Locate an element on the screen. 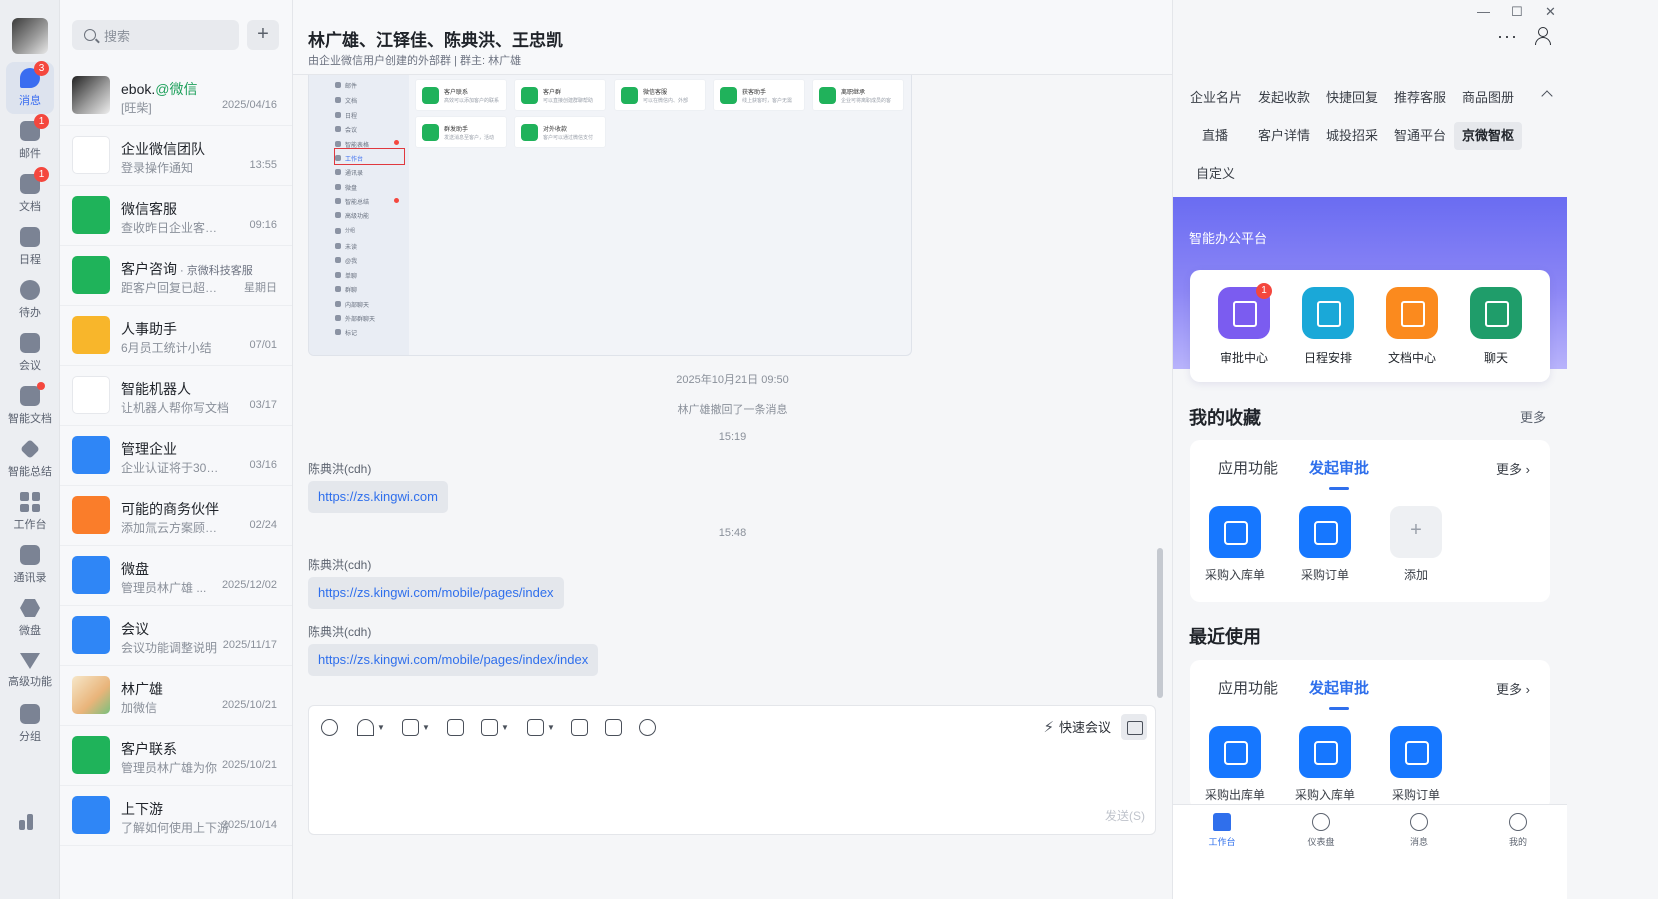 Image resolution: width=1658 pixels, height=899 pixels. rail-item-todo: 待办 is located at coordinates (30, 300).